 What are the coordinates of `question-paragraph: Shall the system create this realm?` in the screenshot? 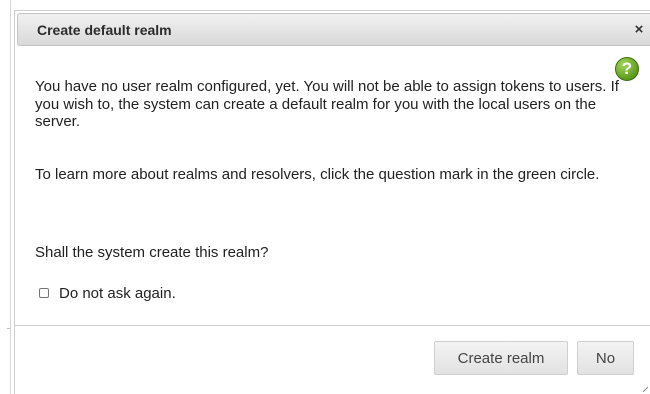 It's located at (152, 252).